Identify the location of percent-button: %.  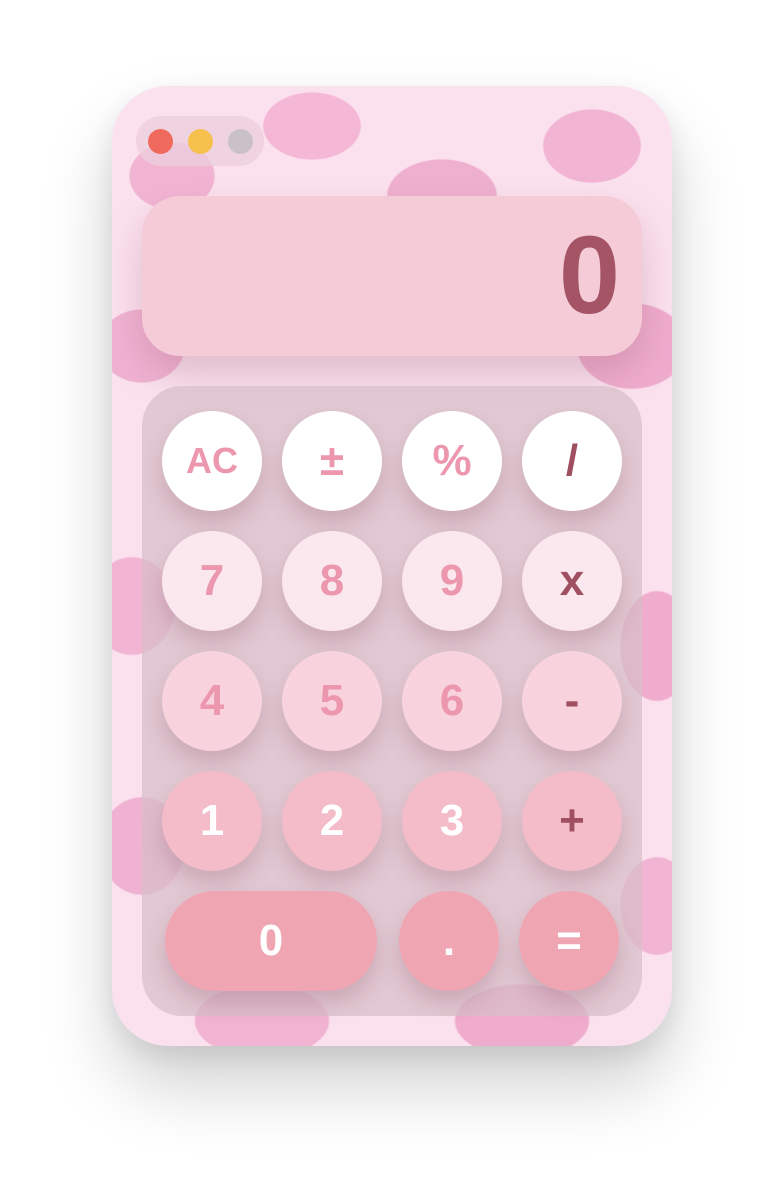
(452, 461).